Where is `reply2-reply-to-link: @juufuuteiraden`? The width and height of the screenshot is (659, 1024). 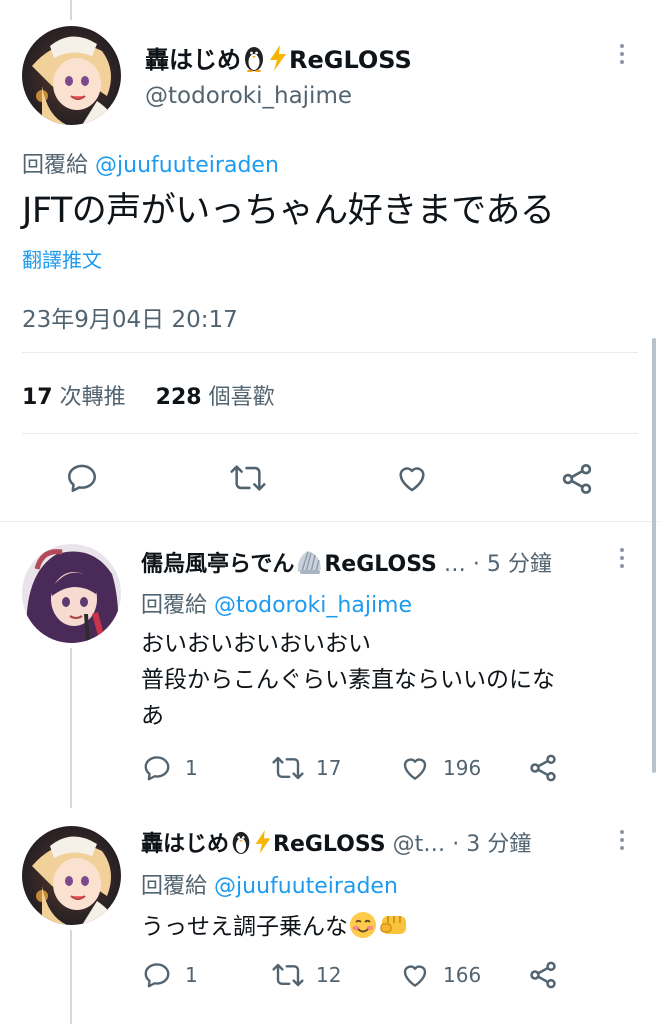 reply2-reply-to-link: @juufuuteiraden is located at coordinates (306, 886).